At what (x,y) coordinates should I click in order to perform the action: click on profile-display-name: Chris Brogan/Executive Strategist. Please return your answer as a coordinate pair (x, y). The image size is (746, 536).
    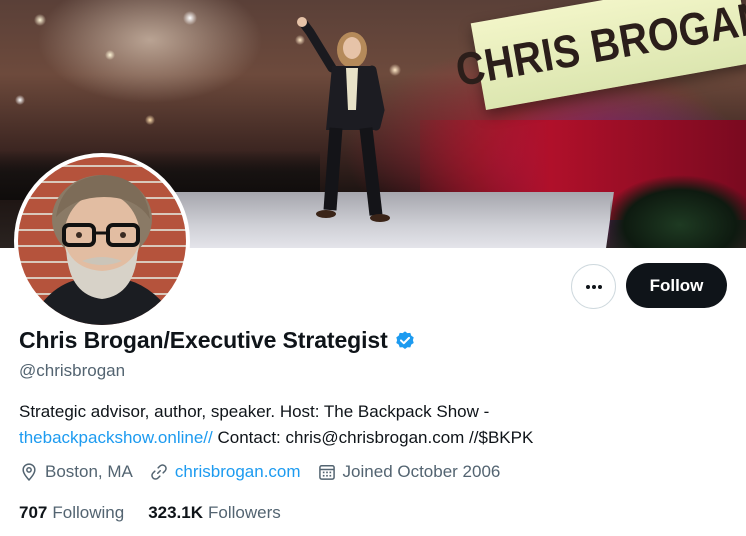
    Looking at the image, I should click on (203, 340).